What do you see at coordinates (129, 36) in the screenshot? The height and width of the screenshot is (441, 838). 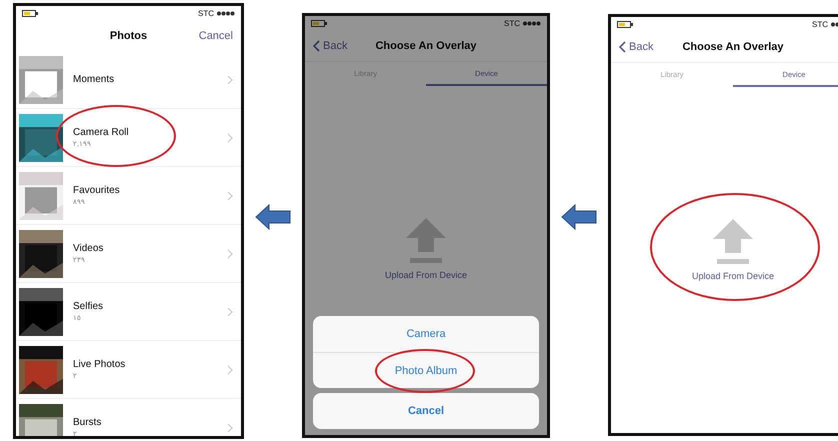 I see `screen-title: Photos` at bounding box center [129, 36].